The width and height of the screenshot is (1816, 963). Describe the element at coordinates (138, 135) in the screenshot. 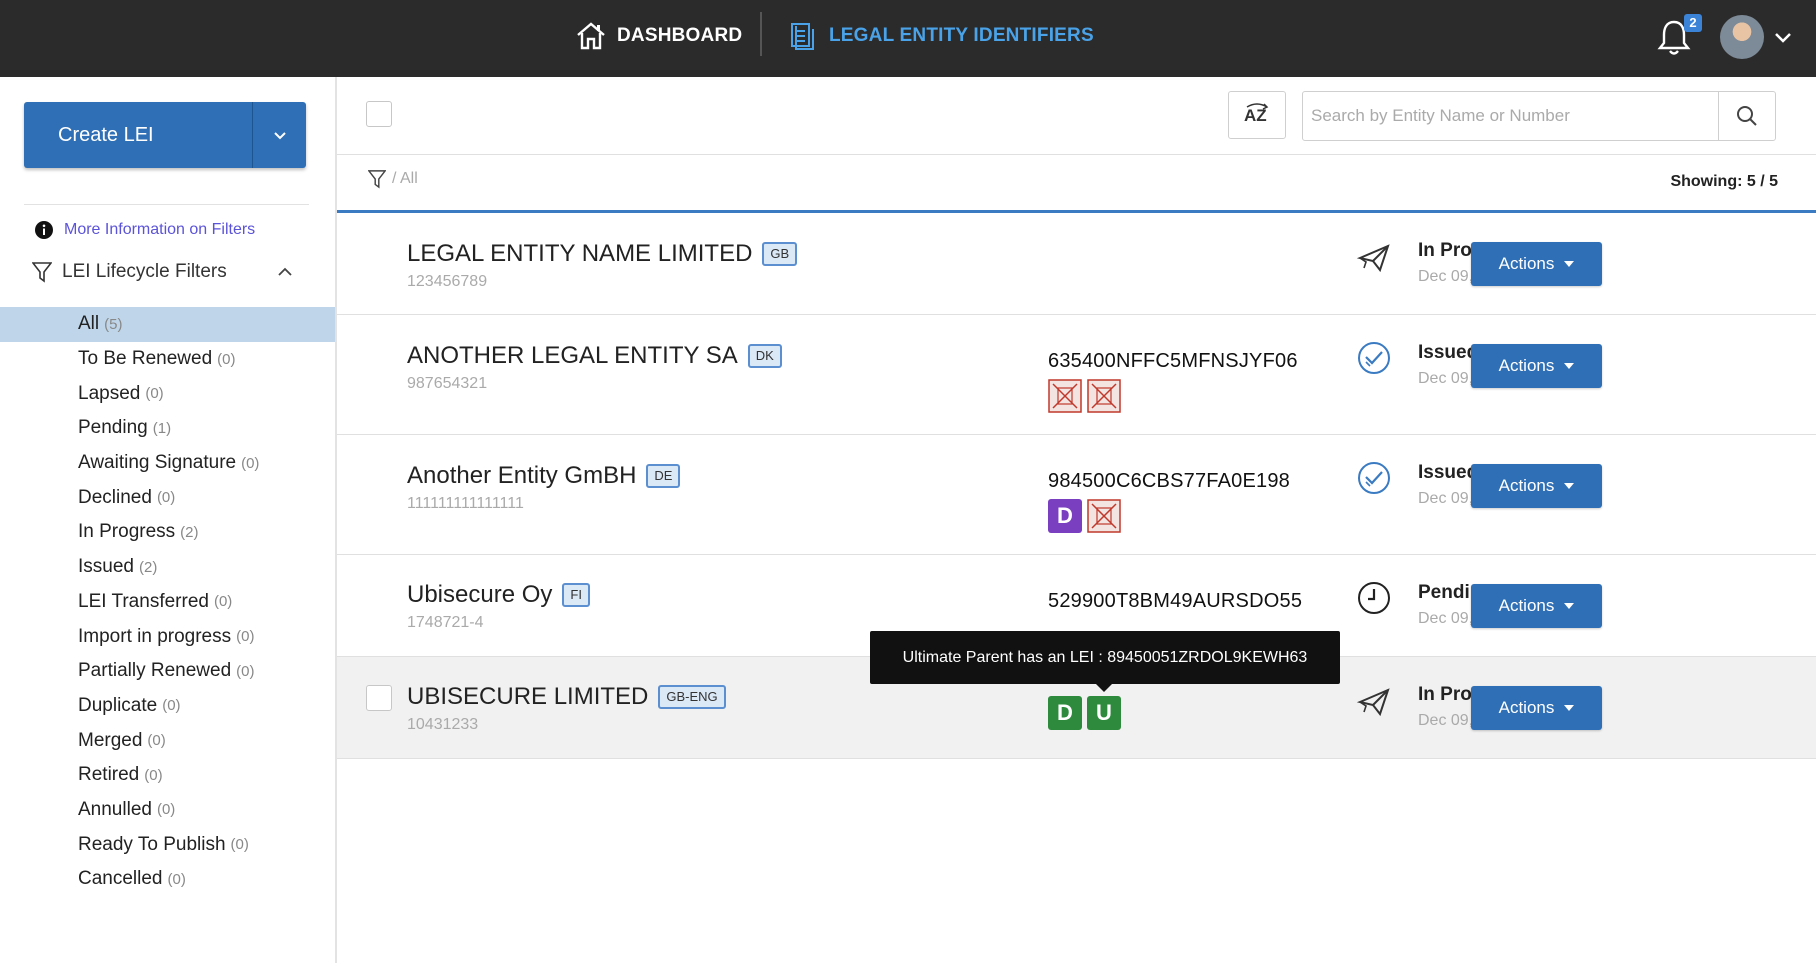

I see `create-lei-button: Create LEI` at that location.